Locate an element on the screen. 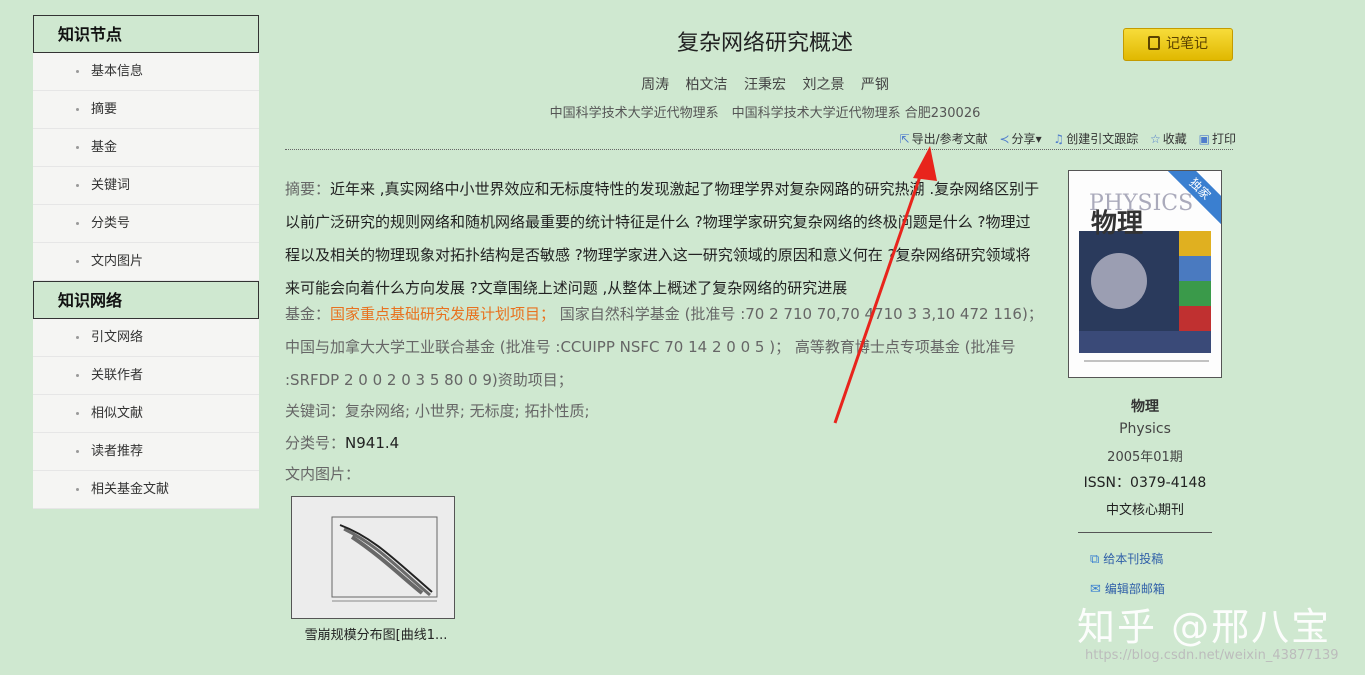 The image size is (1365, 675). knowledge-nodes-list: 基本信息 摘要 基金 关键词 分类号 文内图片 is located at coordinates (146, 167).